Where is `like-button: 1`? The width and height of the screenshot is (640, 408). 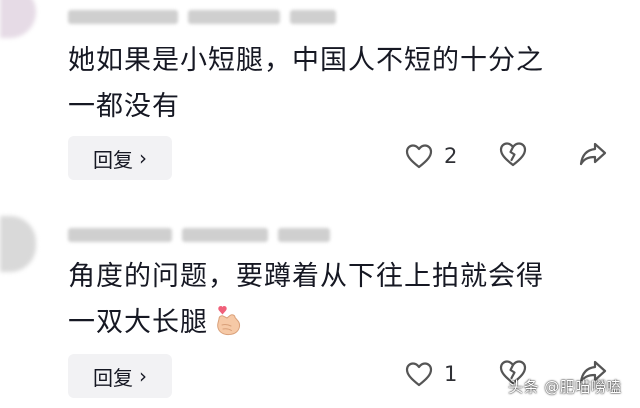 like-button: 1 is located at coordinates (451, 374).